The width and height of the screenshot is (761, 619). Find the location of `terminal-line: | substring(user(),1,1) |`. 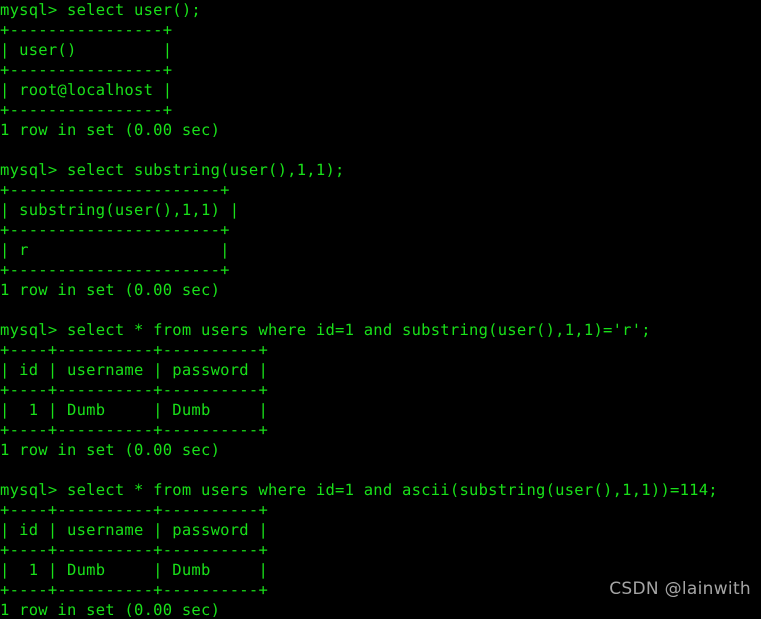

terminal-line: | substring(user(),1,1) | is located at coordinates (120, 210).